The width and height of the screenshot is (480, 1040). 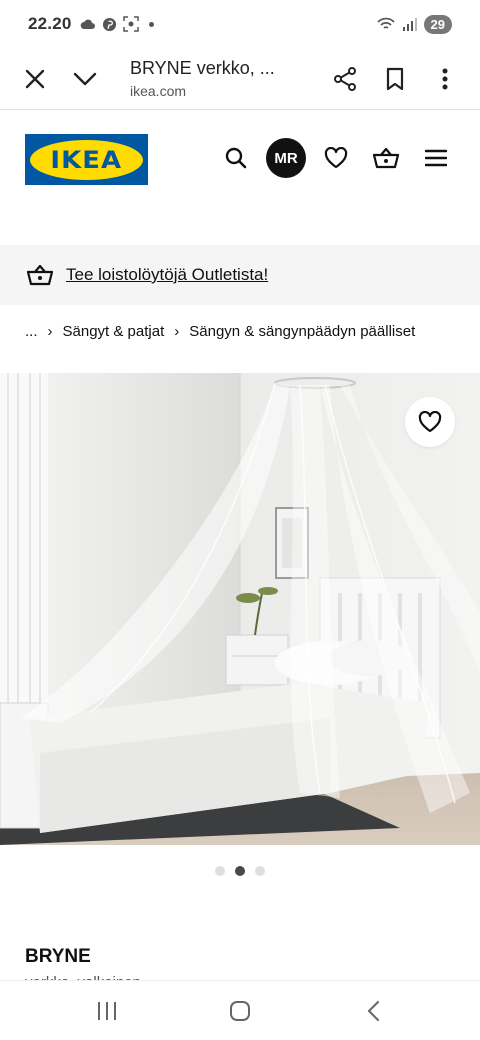 What do you see at coordinates (409, 24) in the screenshot?
I see `signal-icon` at bounding box center [409, 24].